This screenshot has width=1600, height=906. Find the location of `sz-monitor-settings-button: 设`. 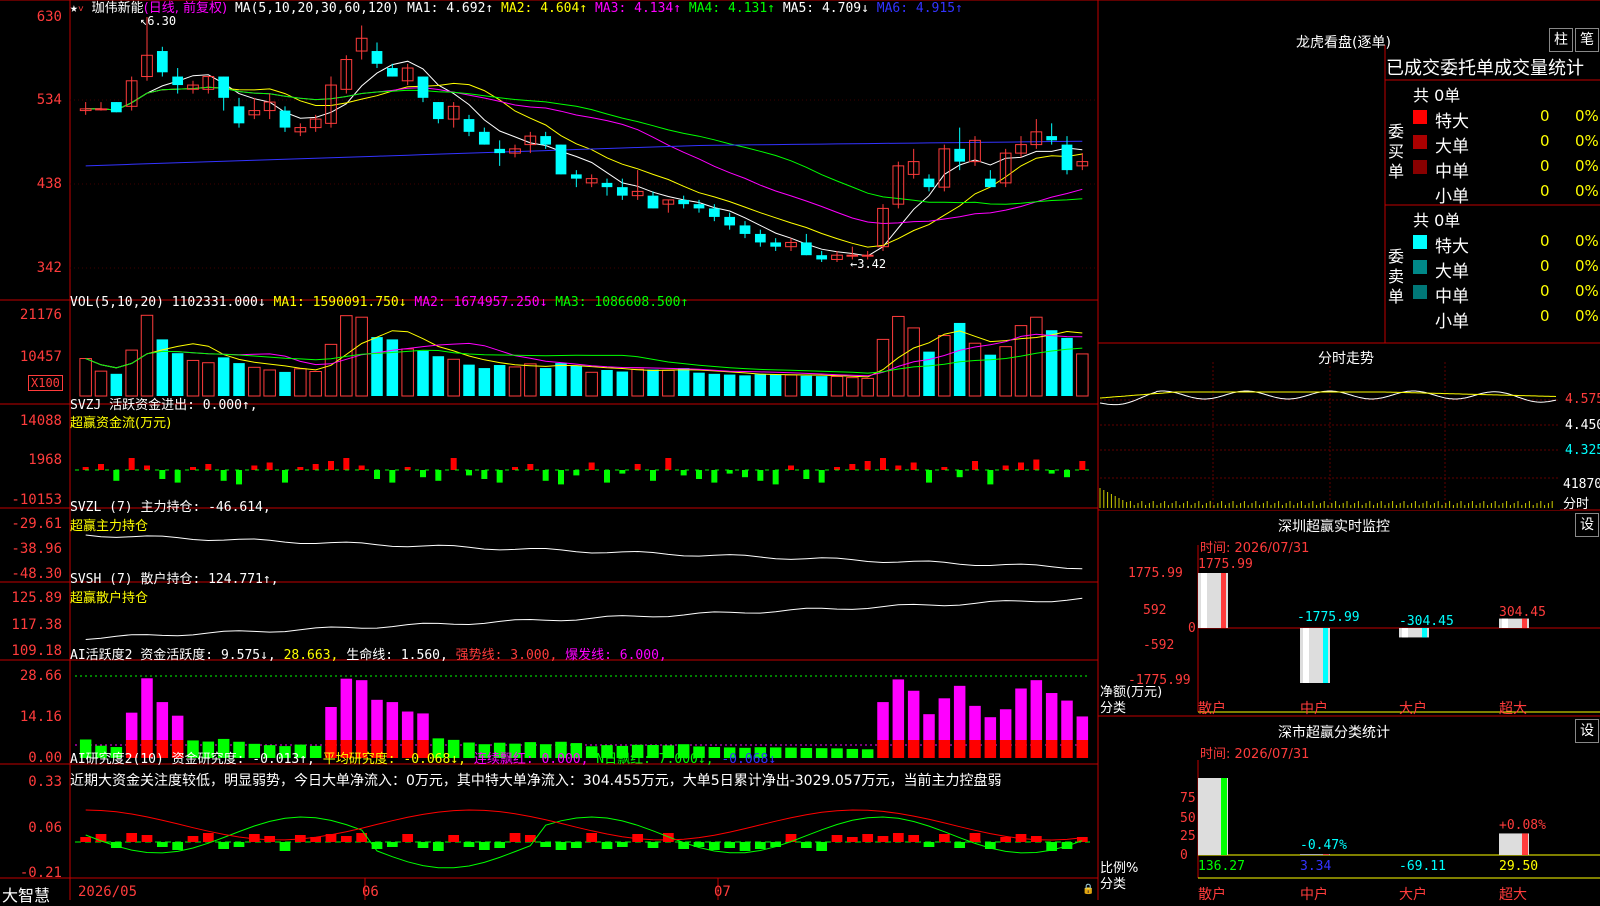

sz-monitor-settings-button: 设 is located at coordinates (1587, 525).